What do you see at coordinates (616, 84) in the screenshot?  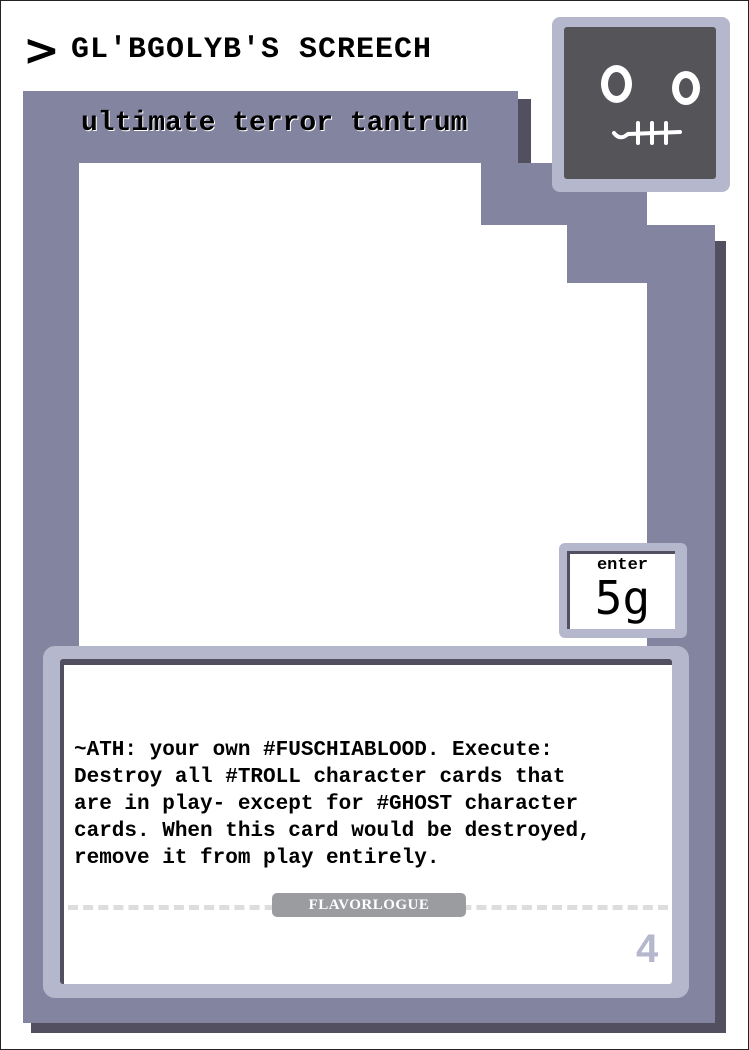 I see `left-eye` at bounding box center [616, 84].